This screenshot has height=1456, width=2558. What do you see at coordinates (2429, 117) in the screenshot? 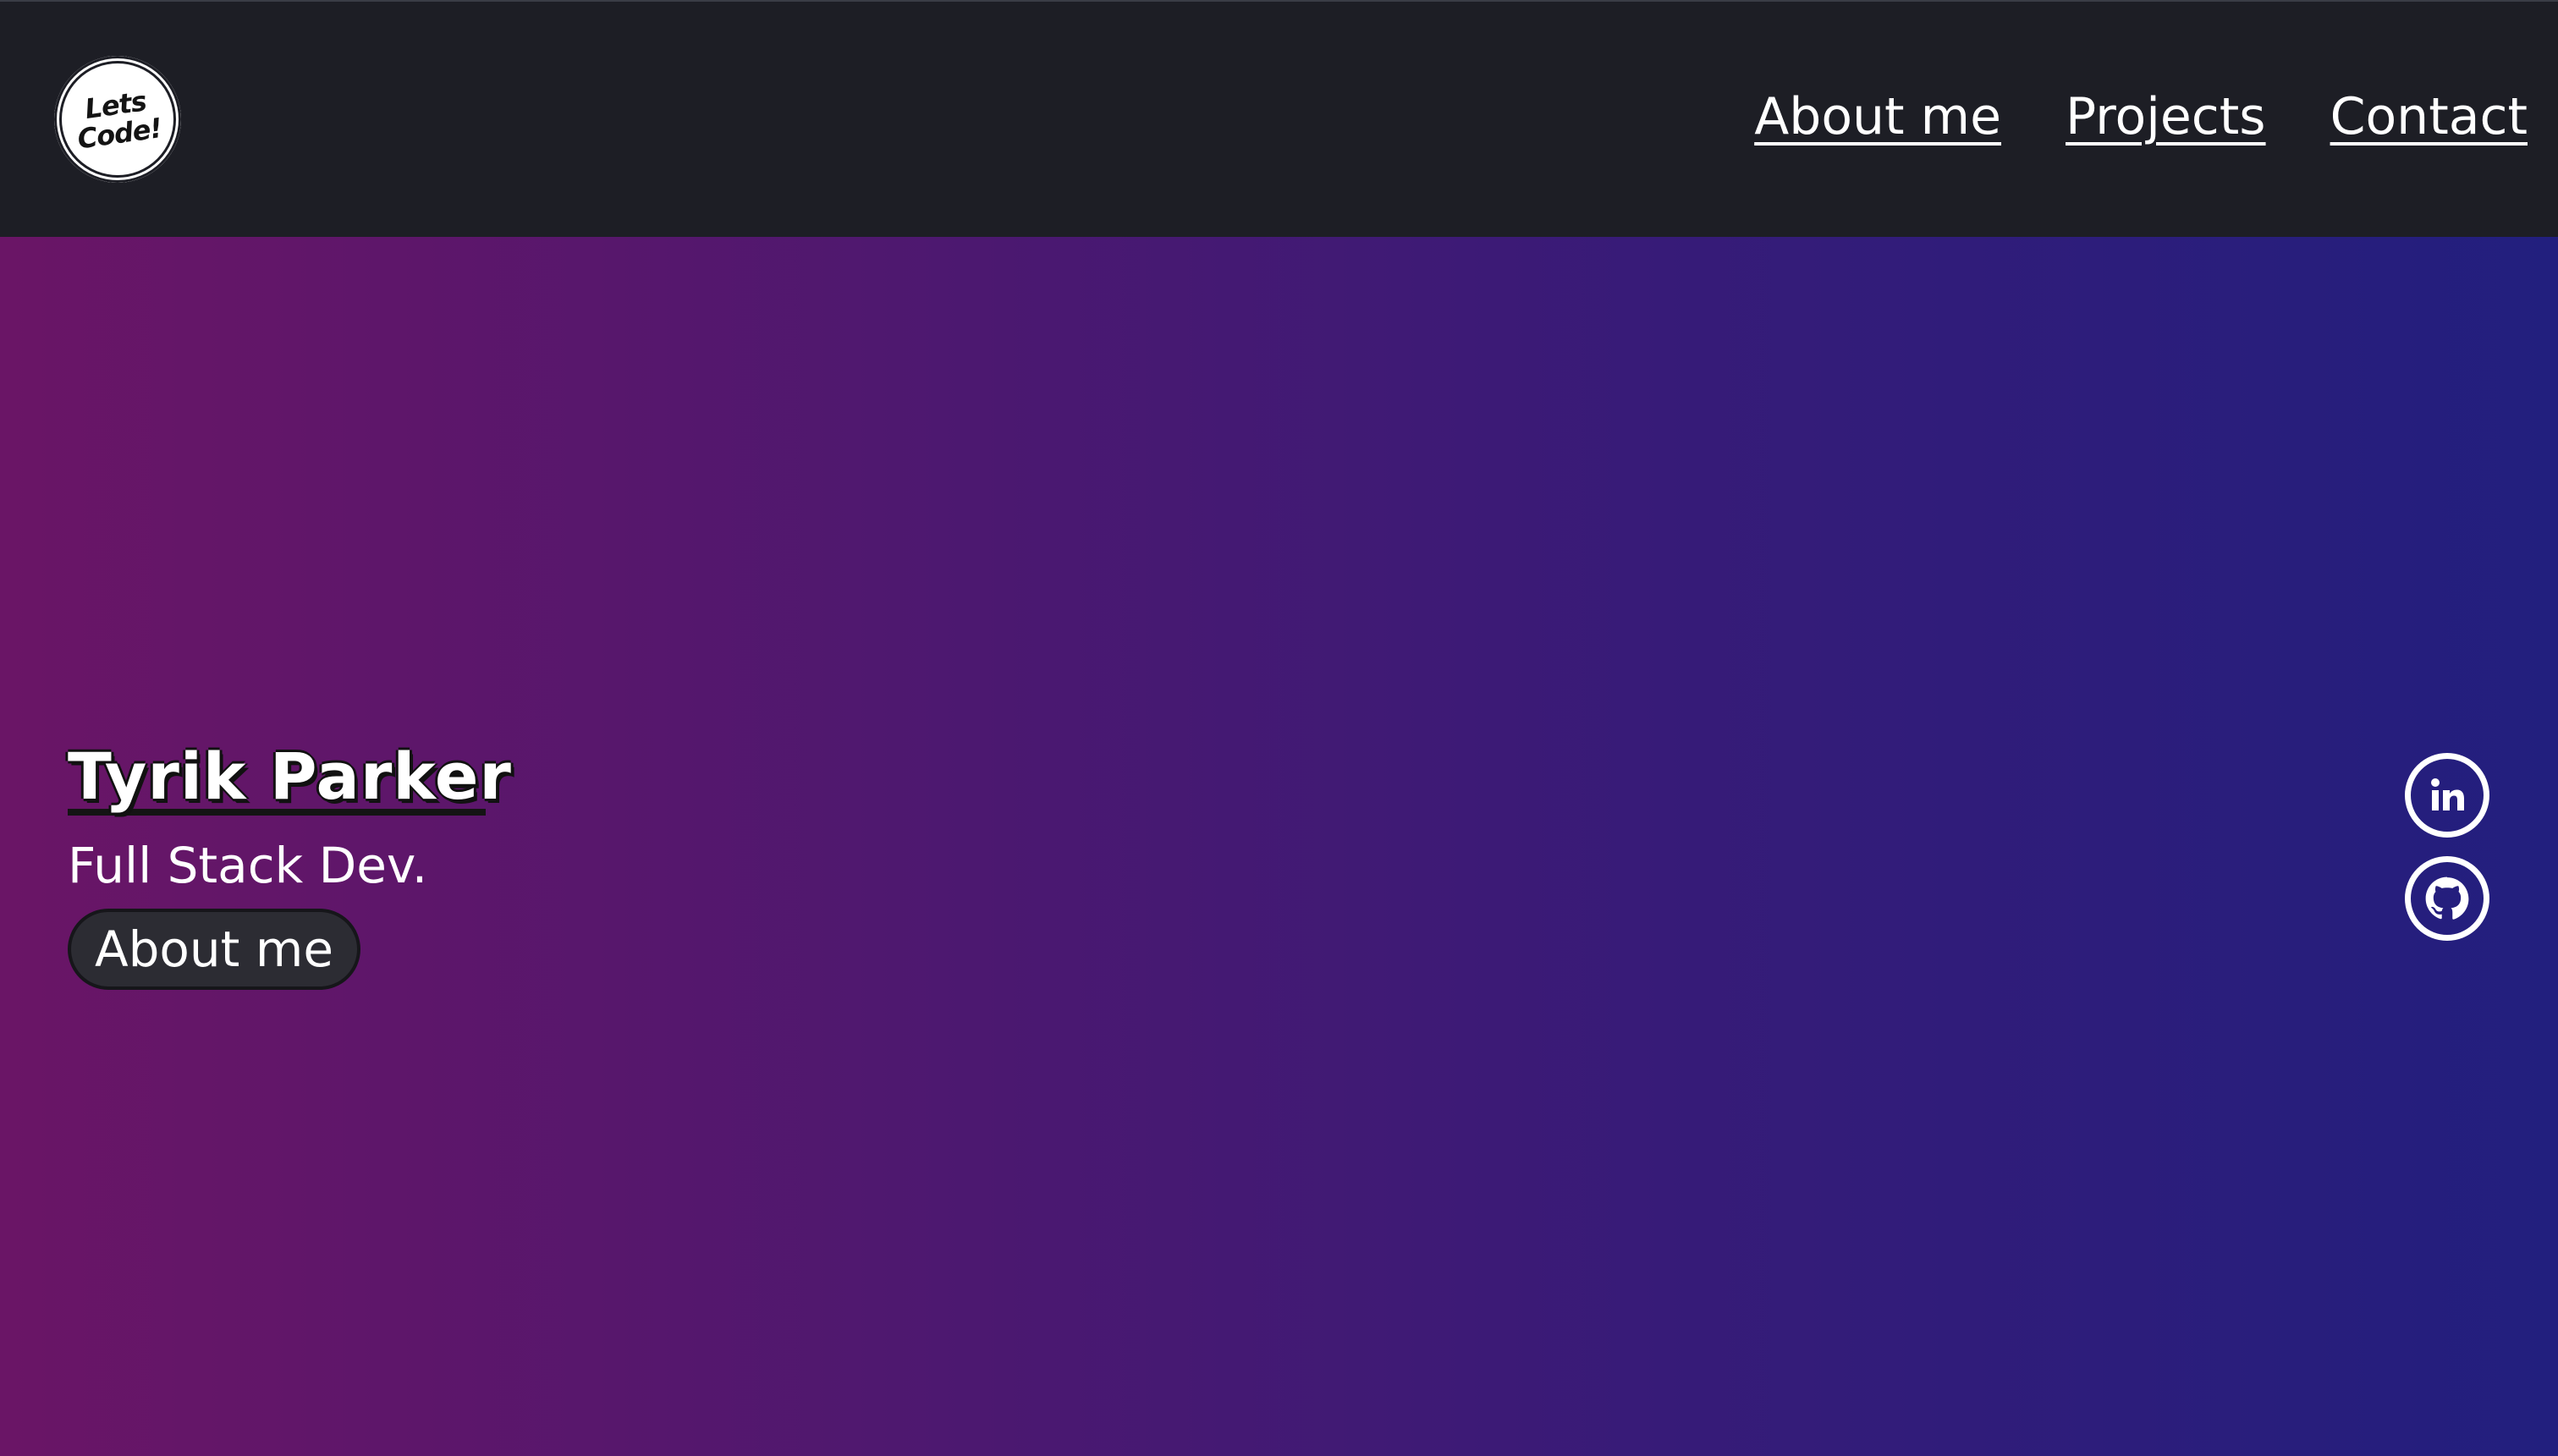
I see `nav-link-contact: Contact` at bounding box center [2429, 117].